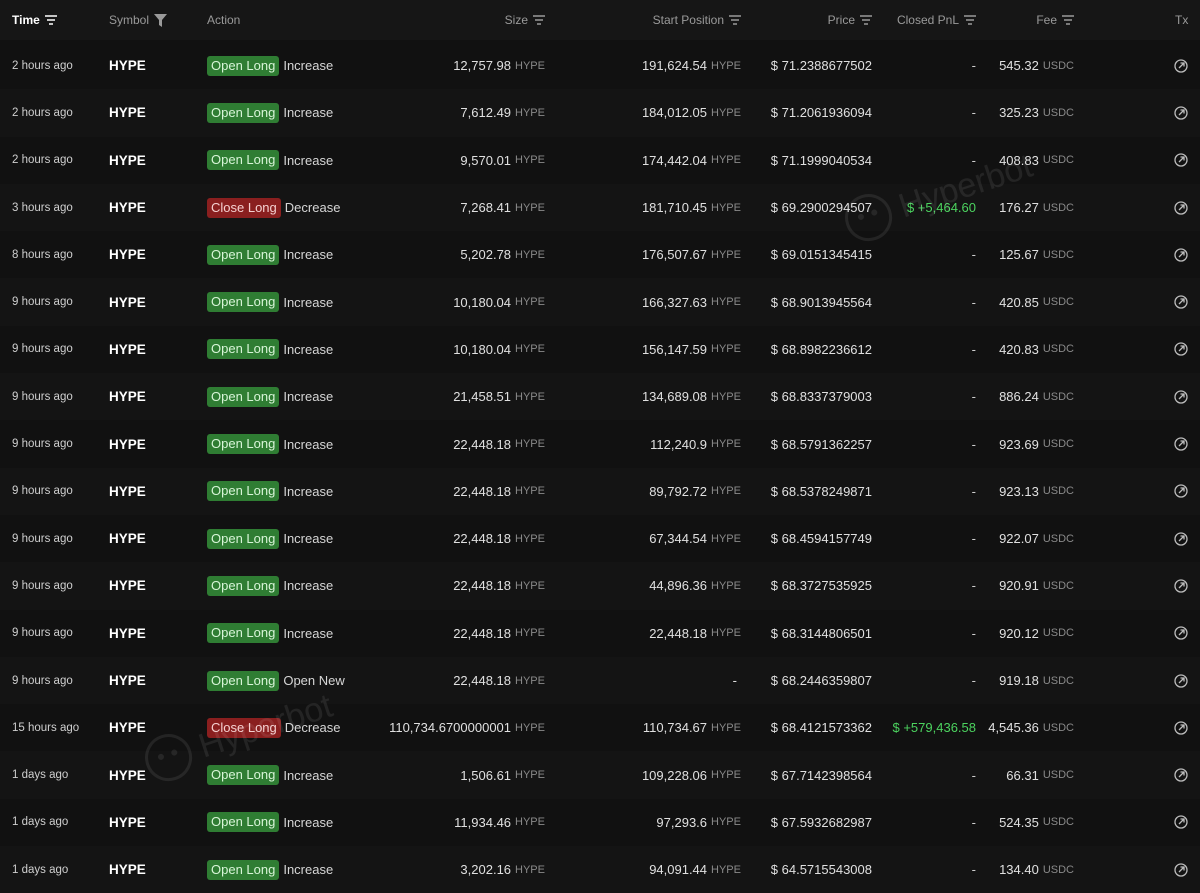  Describe the element at coordinates (34, 20) in the screenshot. I see `header-time: Time` at that location.